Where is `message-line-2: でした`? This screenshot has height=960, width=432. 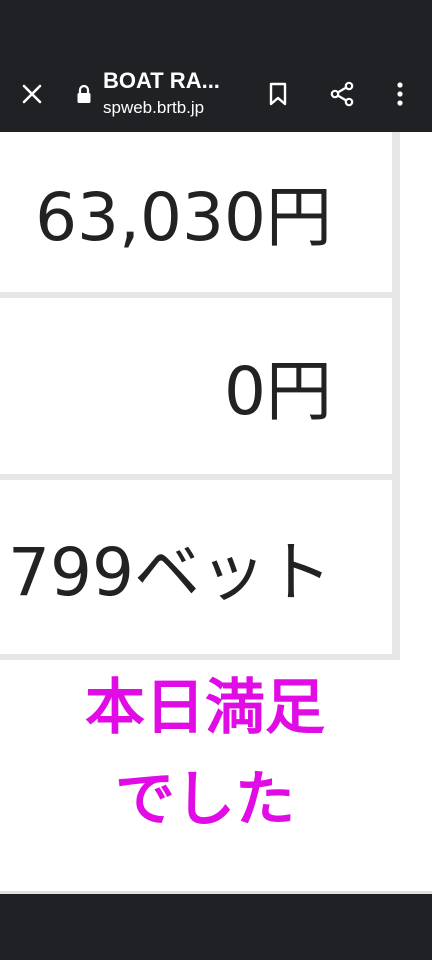 message-line-2: でした is located at coordinates (205, 800).